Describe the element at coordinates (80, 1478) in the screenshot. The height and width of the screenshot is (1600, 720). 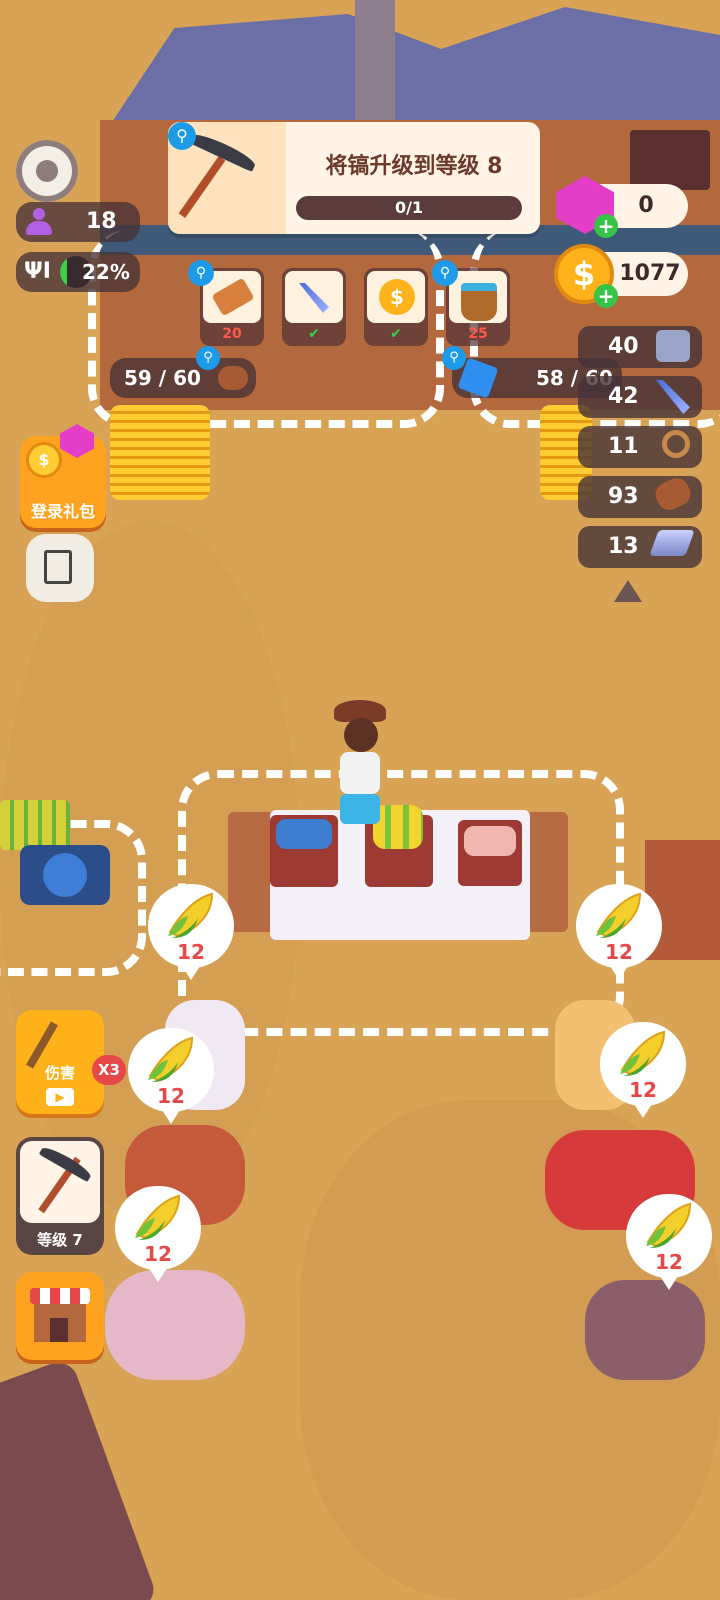
I see `rock-cliff` at that location.